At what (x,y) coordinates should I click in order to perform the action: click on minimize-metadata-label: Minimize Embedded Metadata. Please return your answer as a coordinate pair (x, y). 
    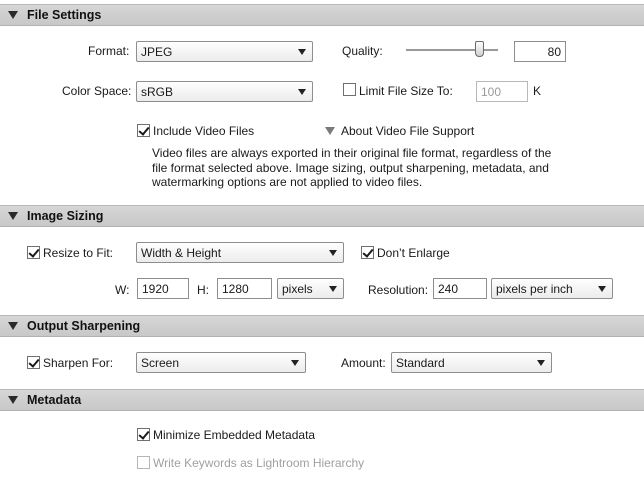
    Looking at the image, I should click on (234, 435).